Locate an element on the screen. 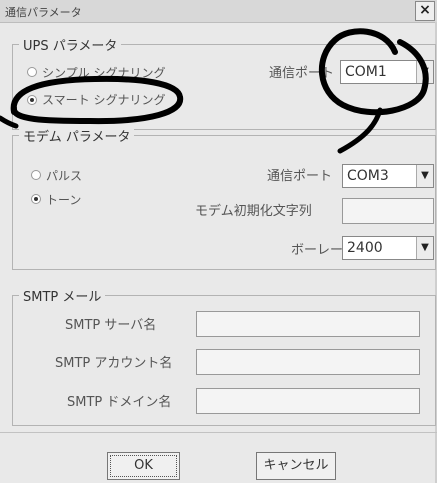 The height and width of the screenshot is (483, 437). ups-port-label: 通信ポート is located at coordinates (302, 73).